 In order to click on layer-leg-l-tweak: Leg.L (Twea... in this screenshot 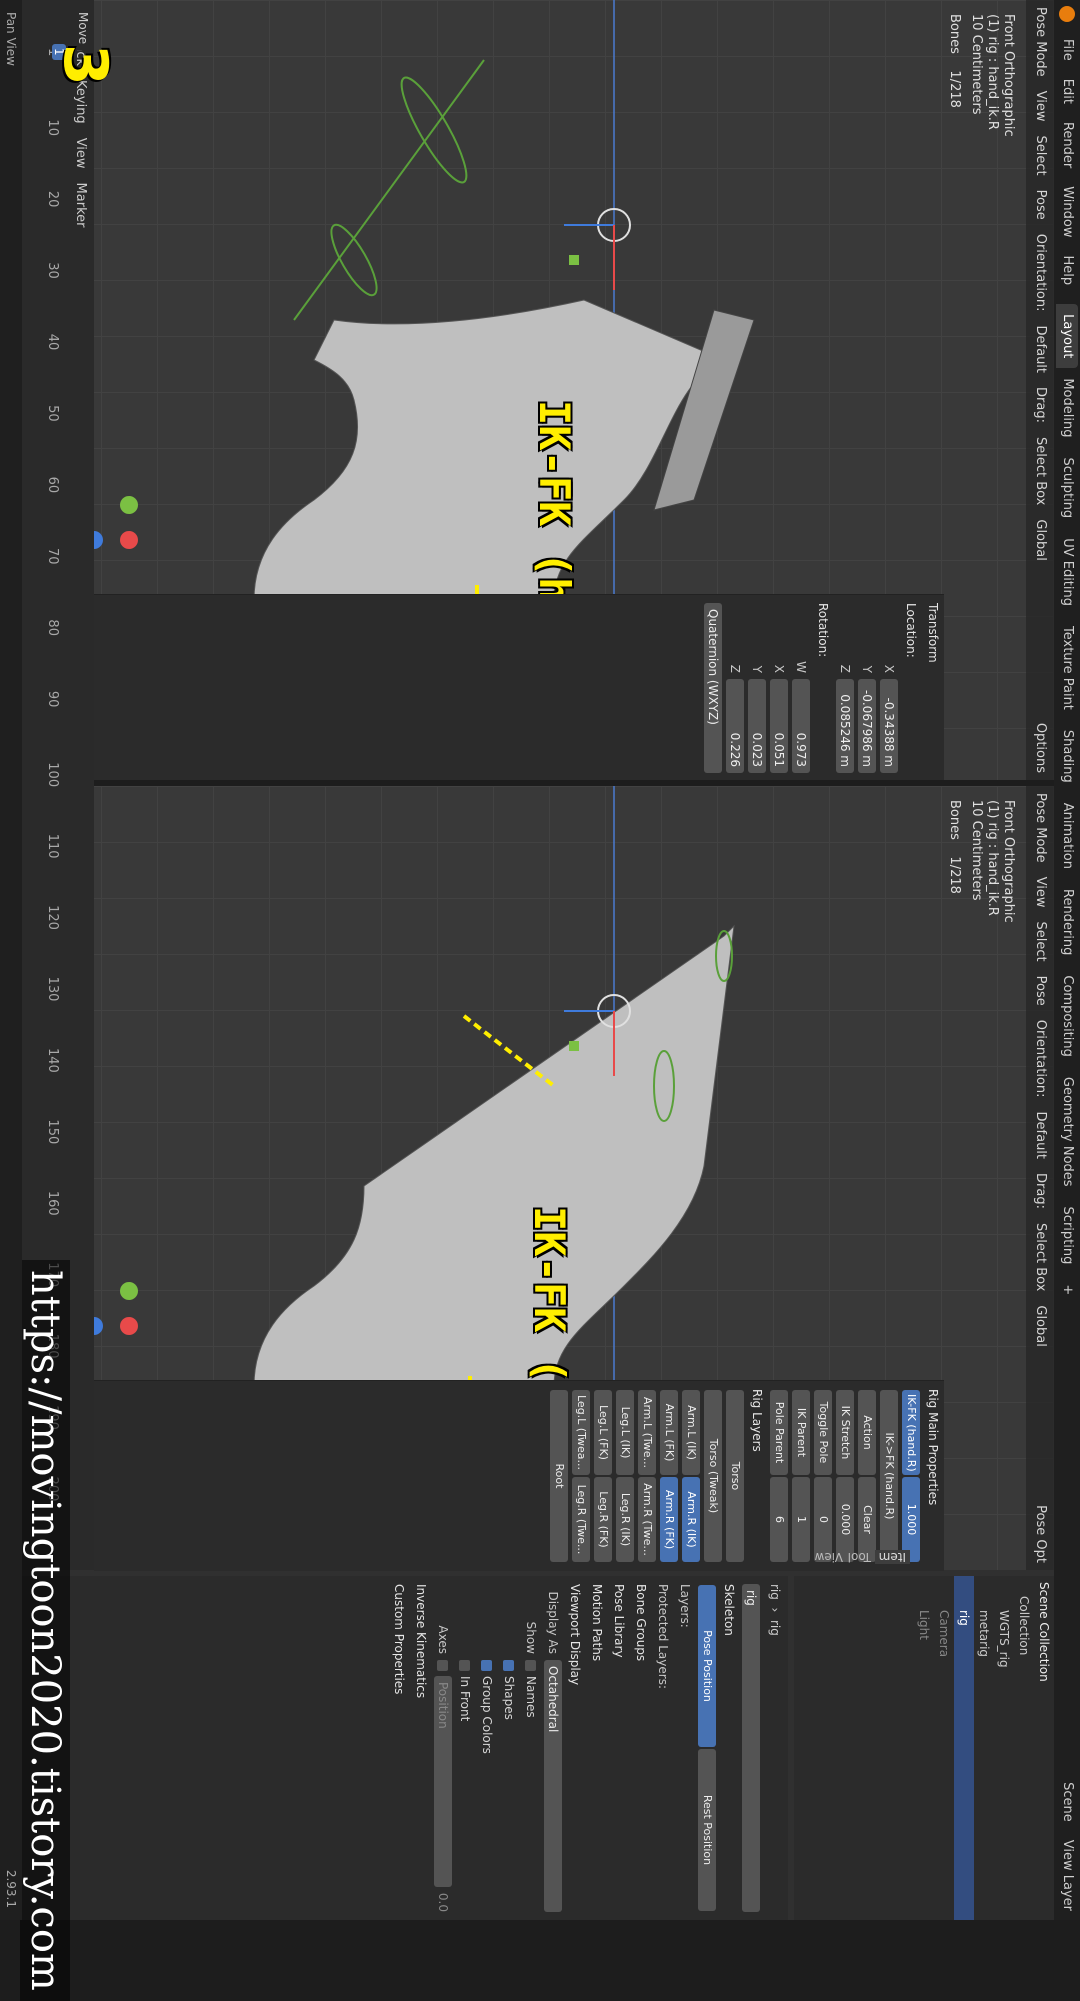, I will do `click(581, 1432)`.